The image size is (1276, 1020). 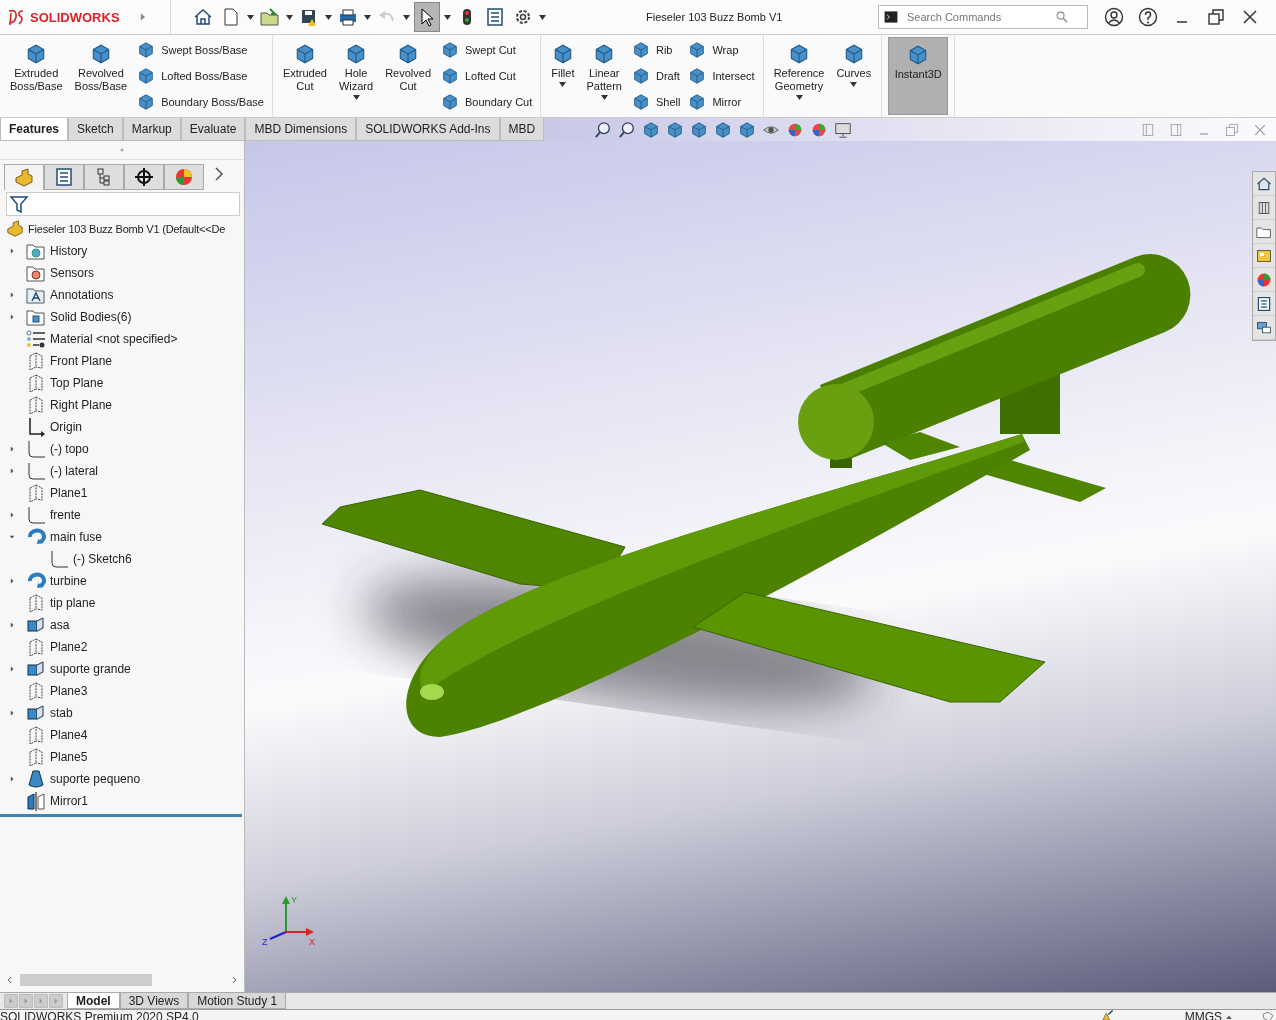 I want to click on ribbon-command: Hole Wizard, so click(x=356, y=76).